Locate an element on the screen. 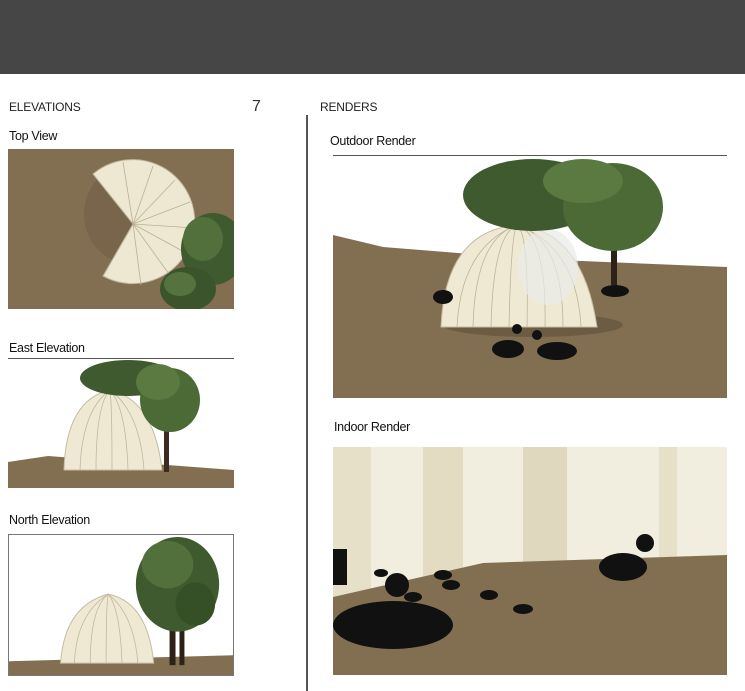 The height and width of the screenshot is (691, 745). page-number: 7 is located at coordinates (256, 106).